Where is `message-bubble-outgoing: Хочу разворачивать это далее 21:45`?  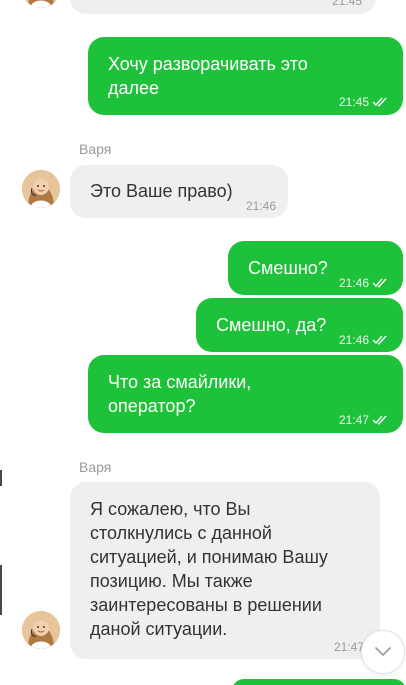
message-bubble-outgoing: Хочу разворачивать это далее 21:45 is located at coordinates (245, 76).